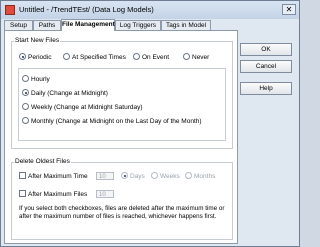 The height and width of the screenshot is (247, 320). Describe the element at coordinates (105, 194) in the screenshot. I see `max-files-input: 10` at that location.